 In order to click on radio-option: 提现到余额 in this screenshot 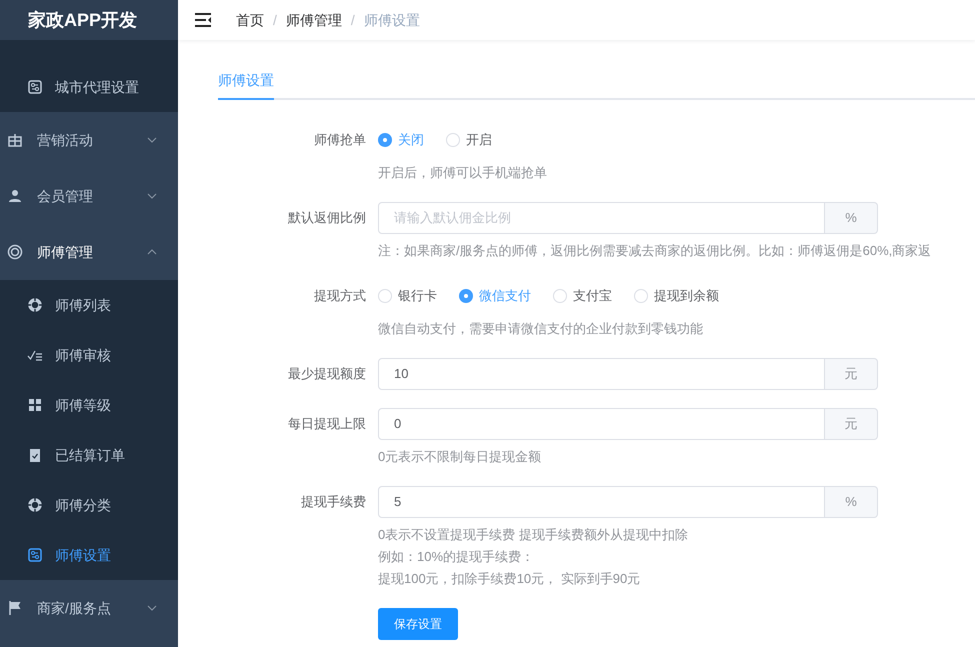, I will do `click(676, 296)`.